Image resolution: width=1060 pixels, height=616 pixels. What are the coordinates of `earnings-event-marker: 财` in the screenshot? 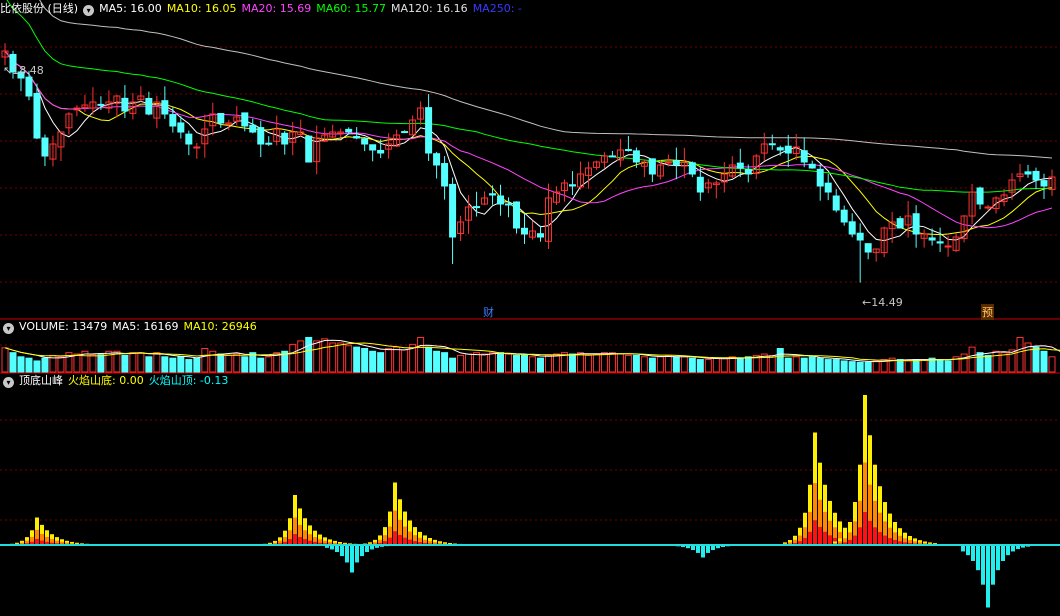 It's located at (488, 312).